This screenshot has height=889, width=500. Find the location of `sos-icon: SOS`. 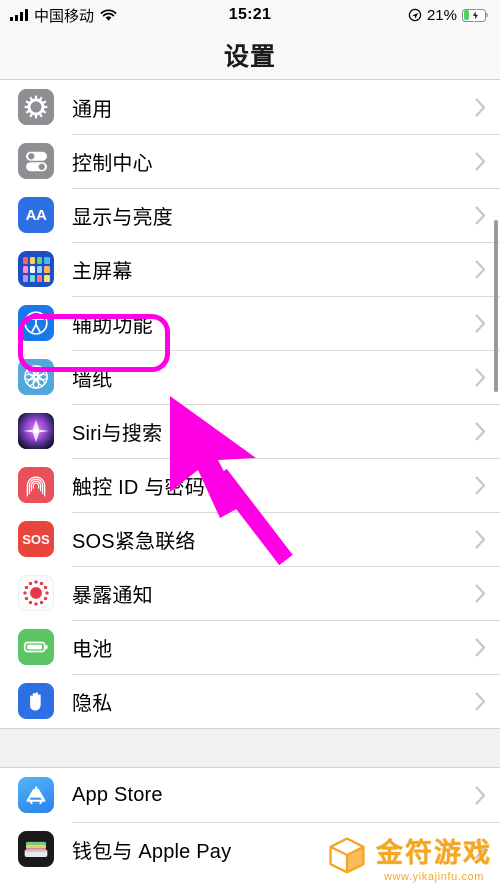

sos-icon: SOS is located at coordinates (36, 539).